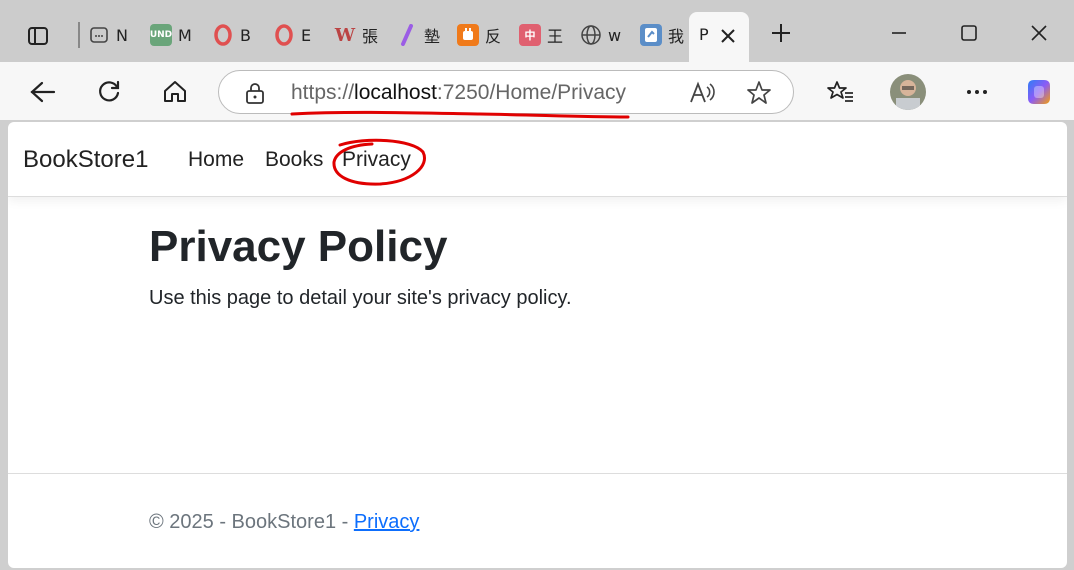 Image resolution: width=1074 pixels, height=570 pixels. I want to click on page-title: Privacy Policy, so click(298, 246).